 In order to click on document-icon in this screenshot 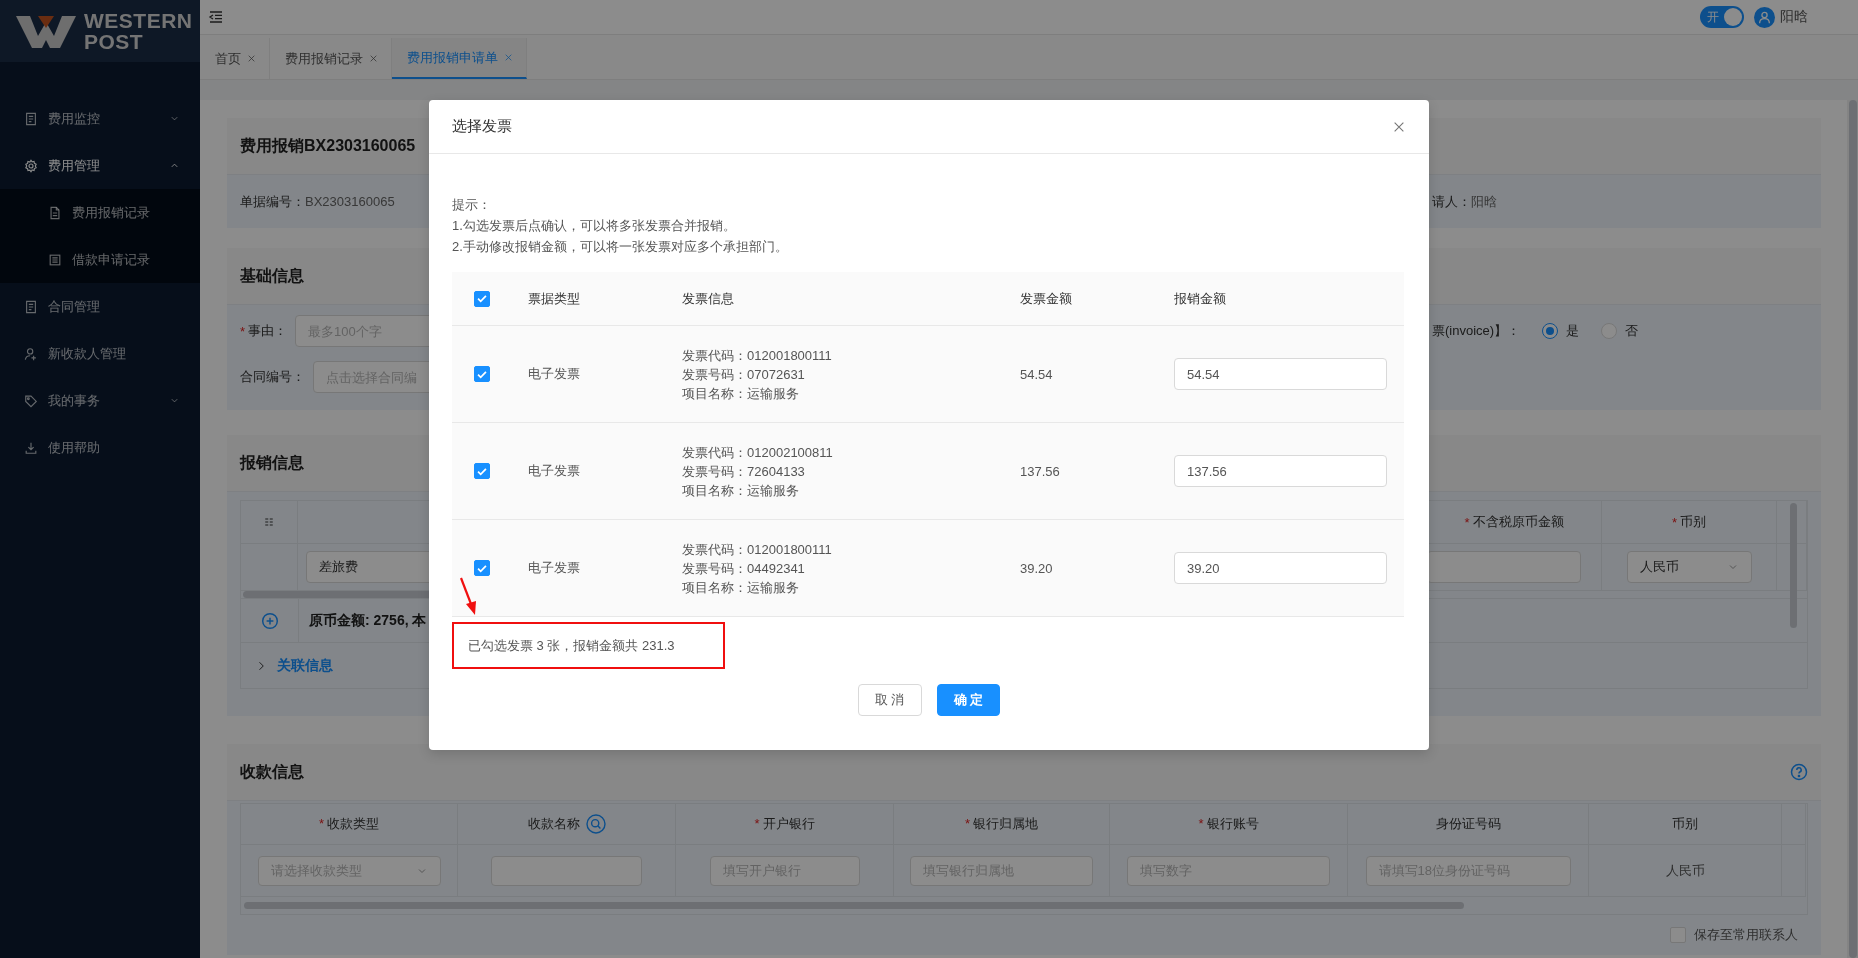, I will do `click(55, 212)`.